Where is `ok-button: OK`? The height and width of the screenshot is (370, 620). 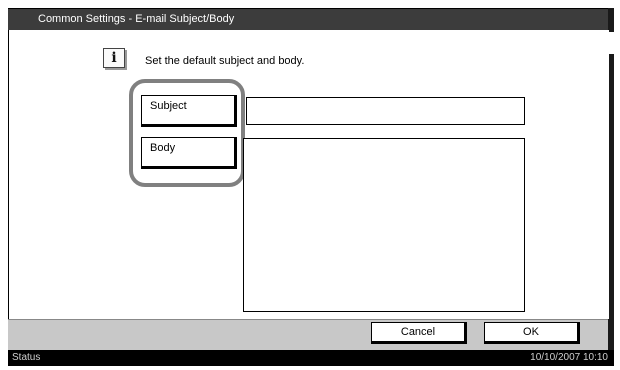 ok-button: OK is located at coordinates (532, 333).